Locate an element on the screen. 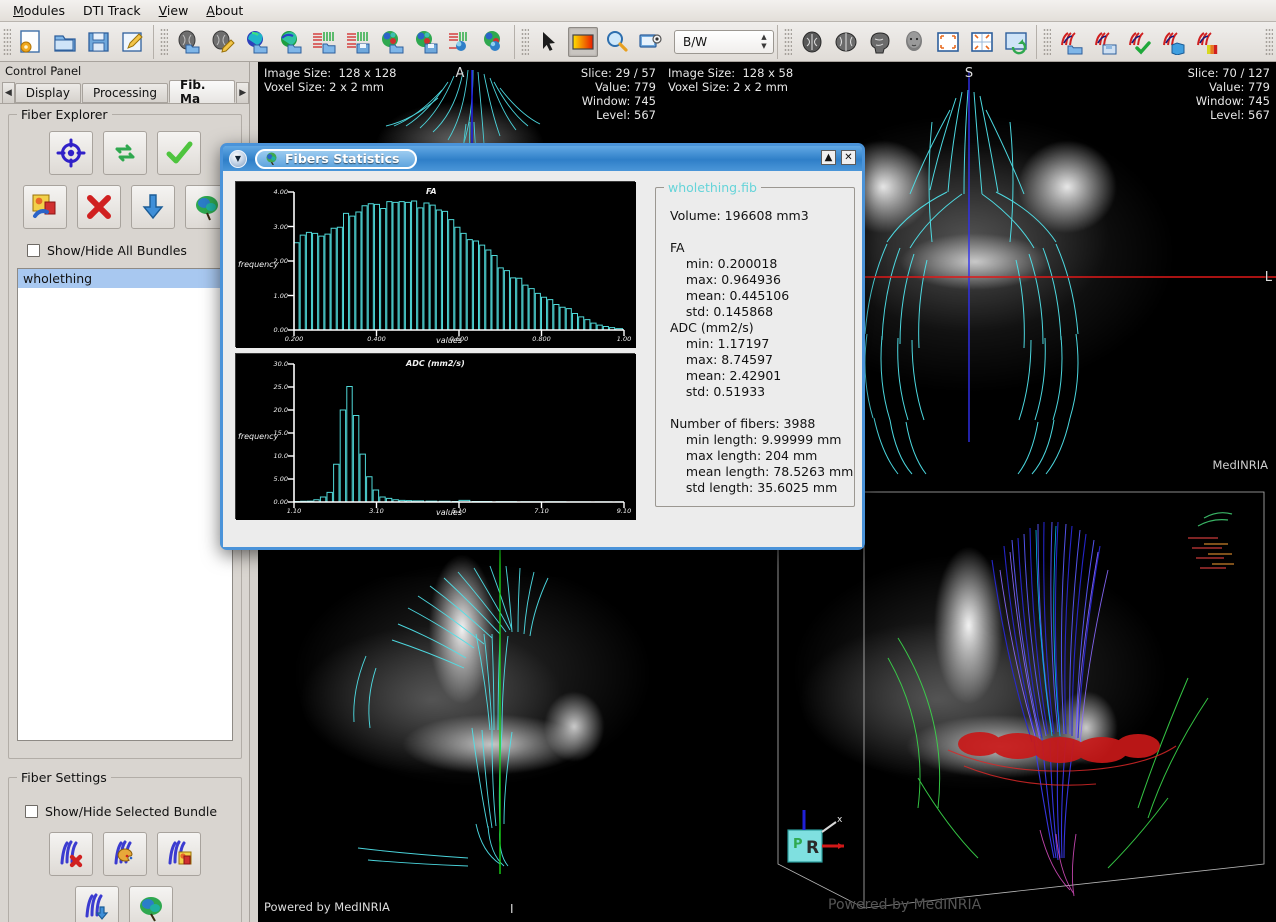 Image resolution: width=1276 pixels, height=922 pixels. delete-fibers-icon is located at coordinates (71, 854).